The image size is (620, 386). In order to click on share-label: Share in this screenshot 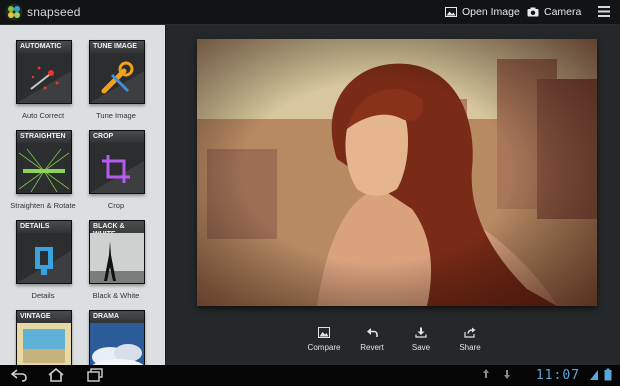, I will do `click(470, 347)`.